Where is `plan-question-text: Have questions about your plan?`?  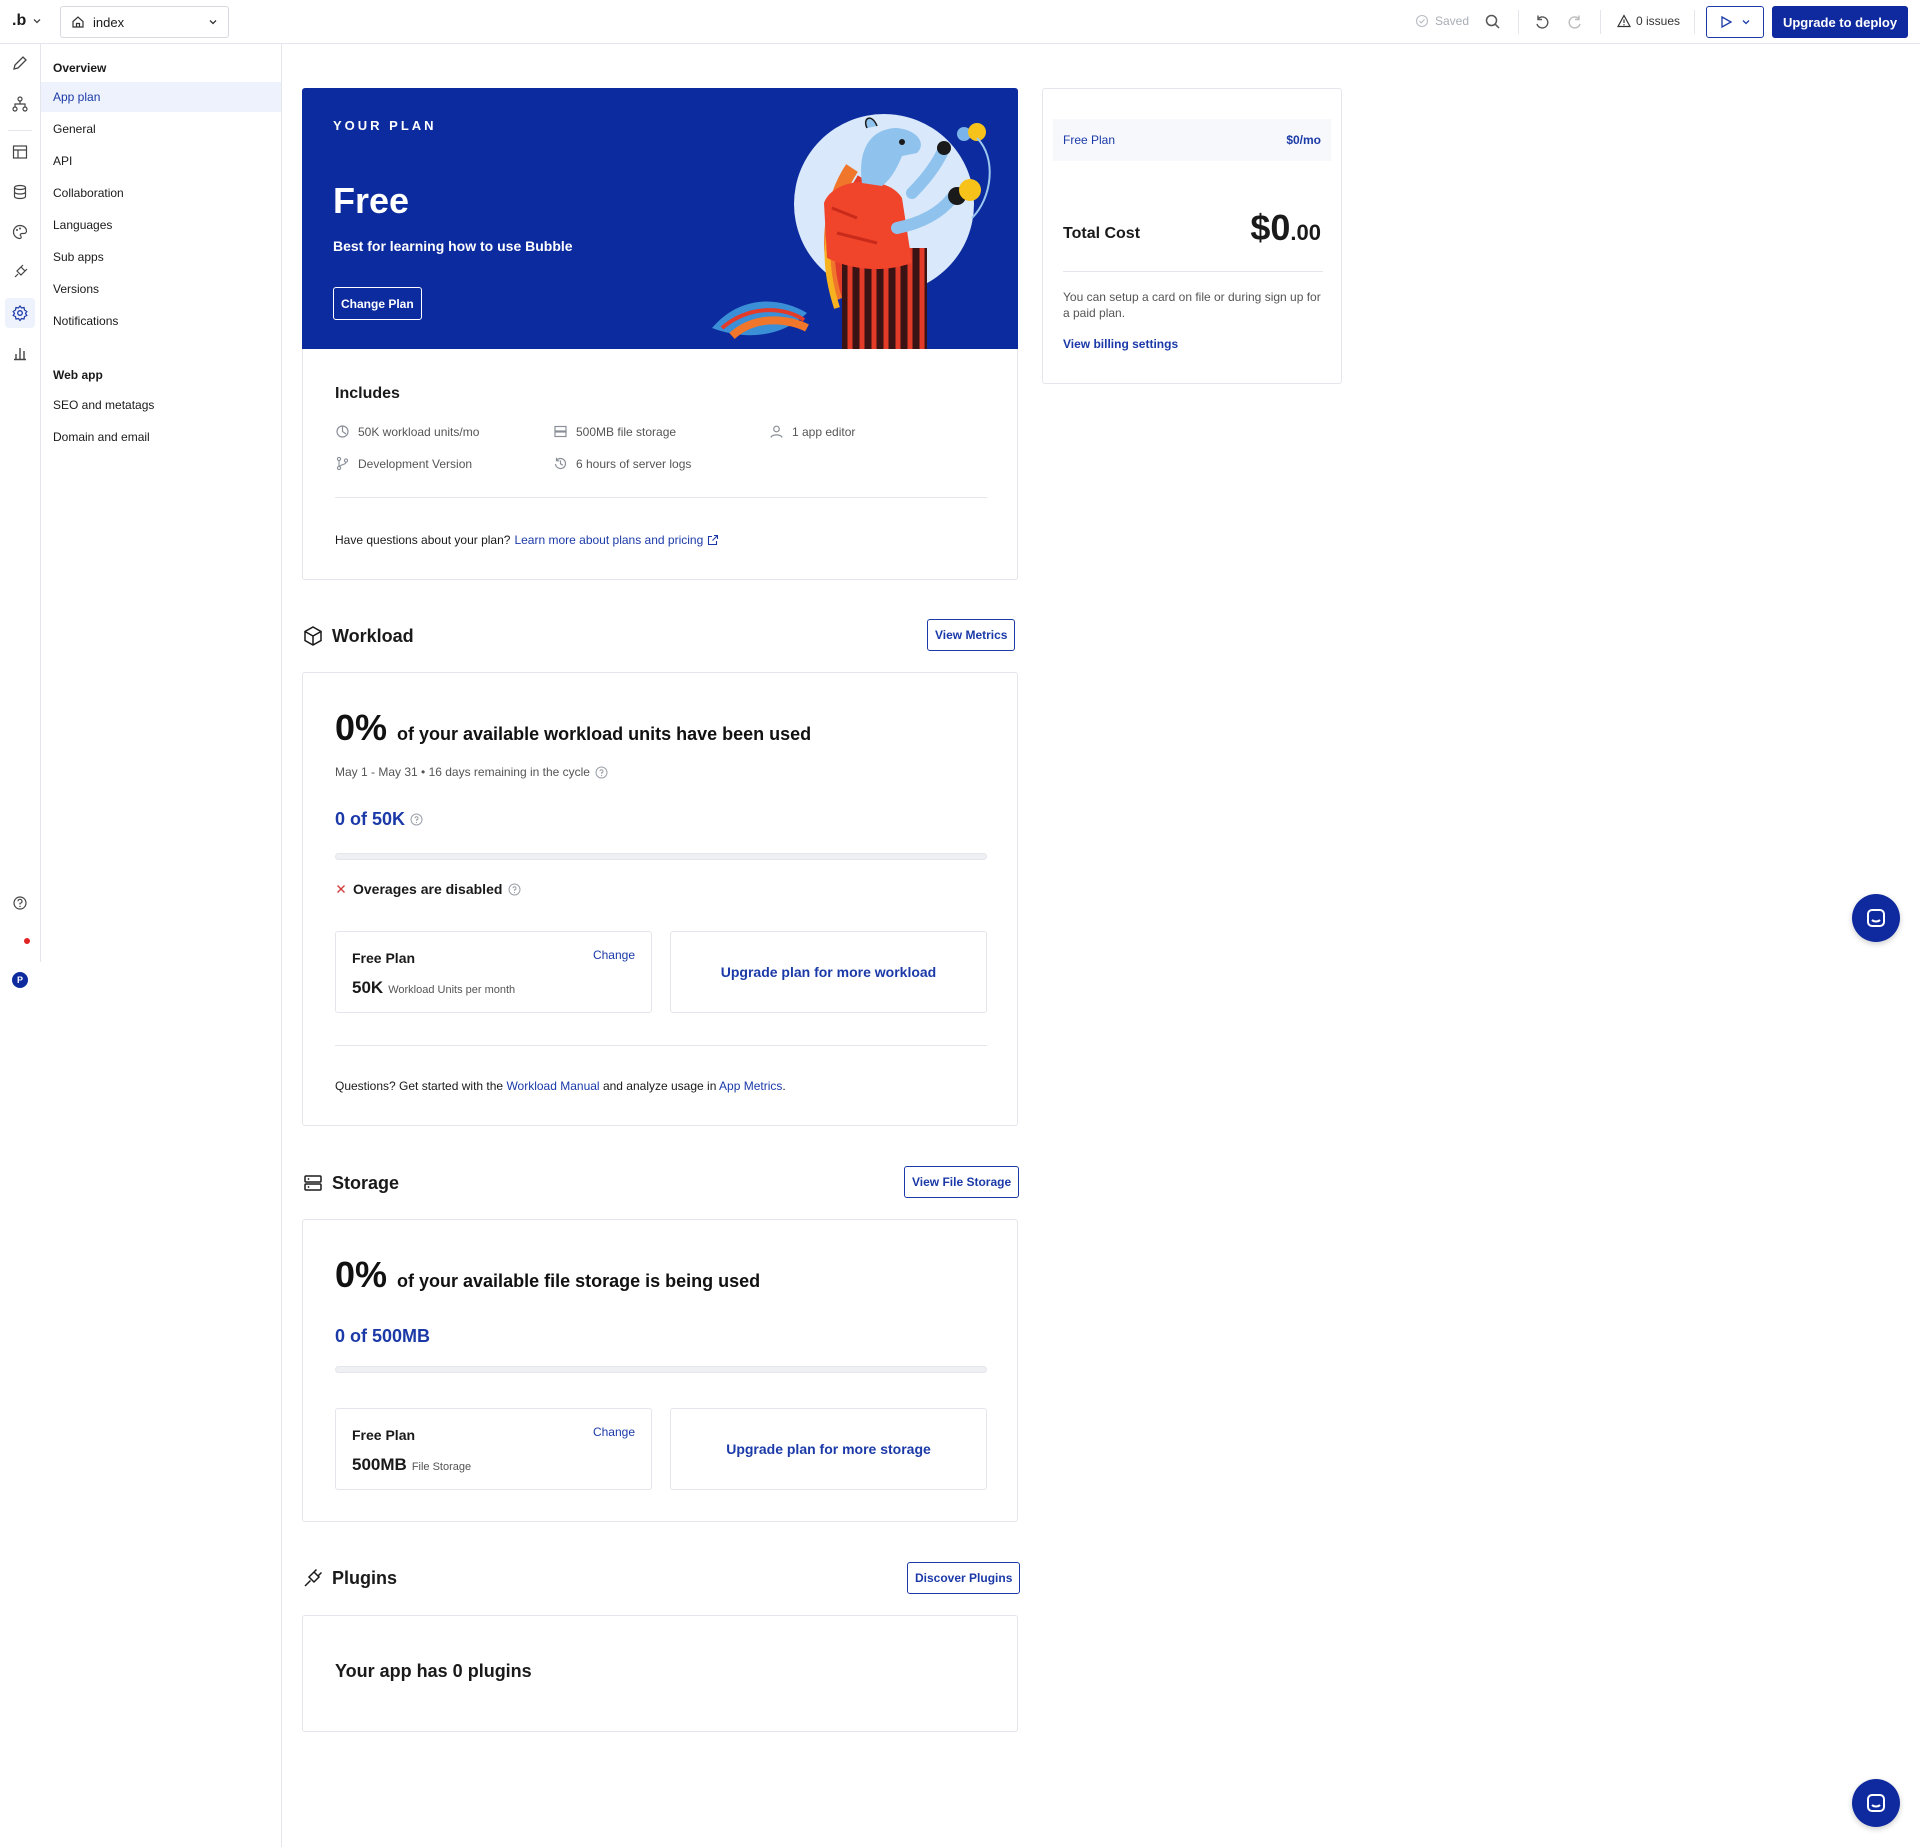 plan-question-text: Have questions about your plan? is located at coordinates (423, 540).